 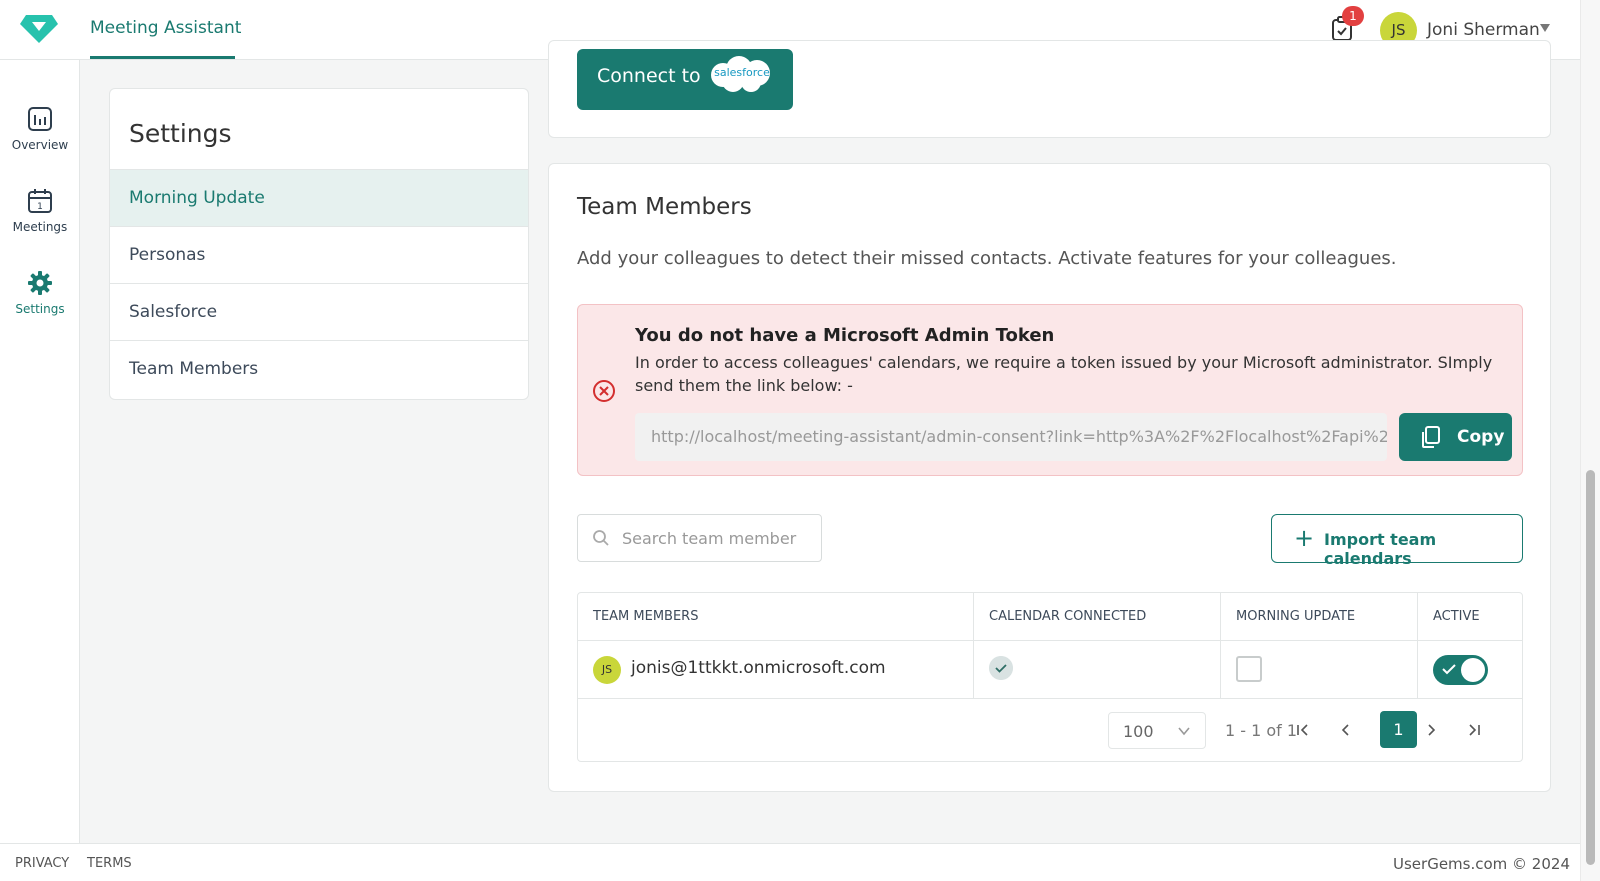 What do you see at coordinates (1353, 16) in the screenshot?
I see `notification-badge: 1` at bounding box center [1353, 16].